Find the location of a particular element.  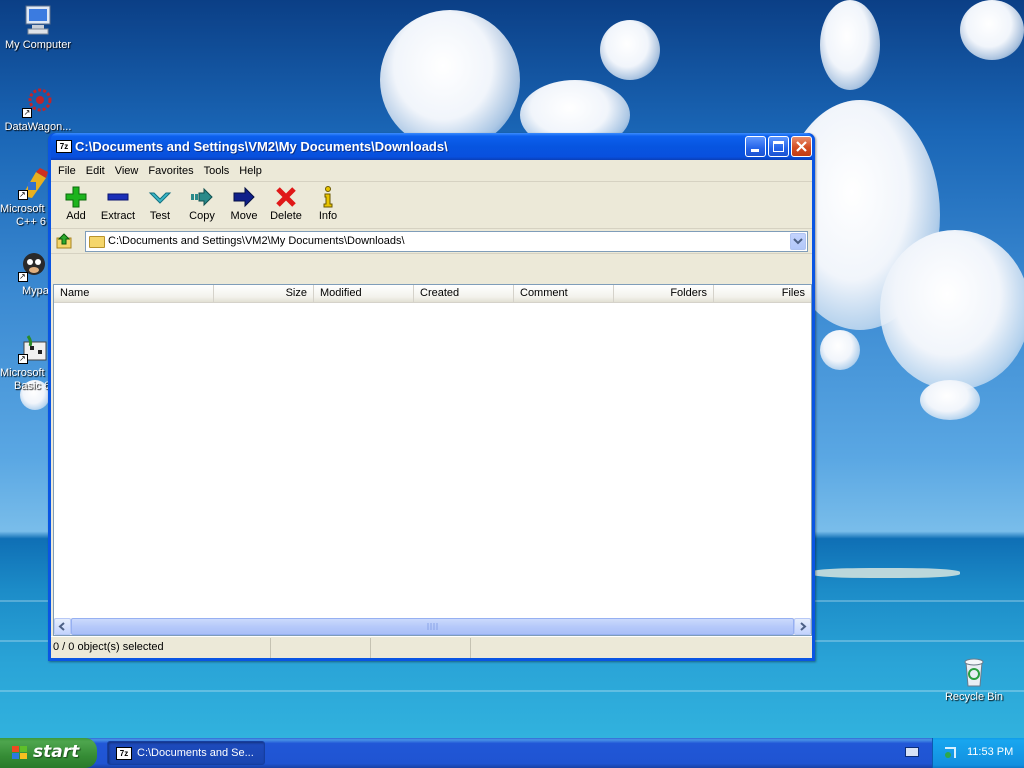

windows-flag-icon is located at coordinates (19, 752).